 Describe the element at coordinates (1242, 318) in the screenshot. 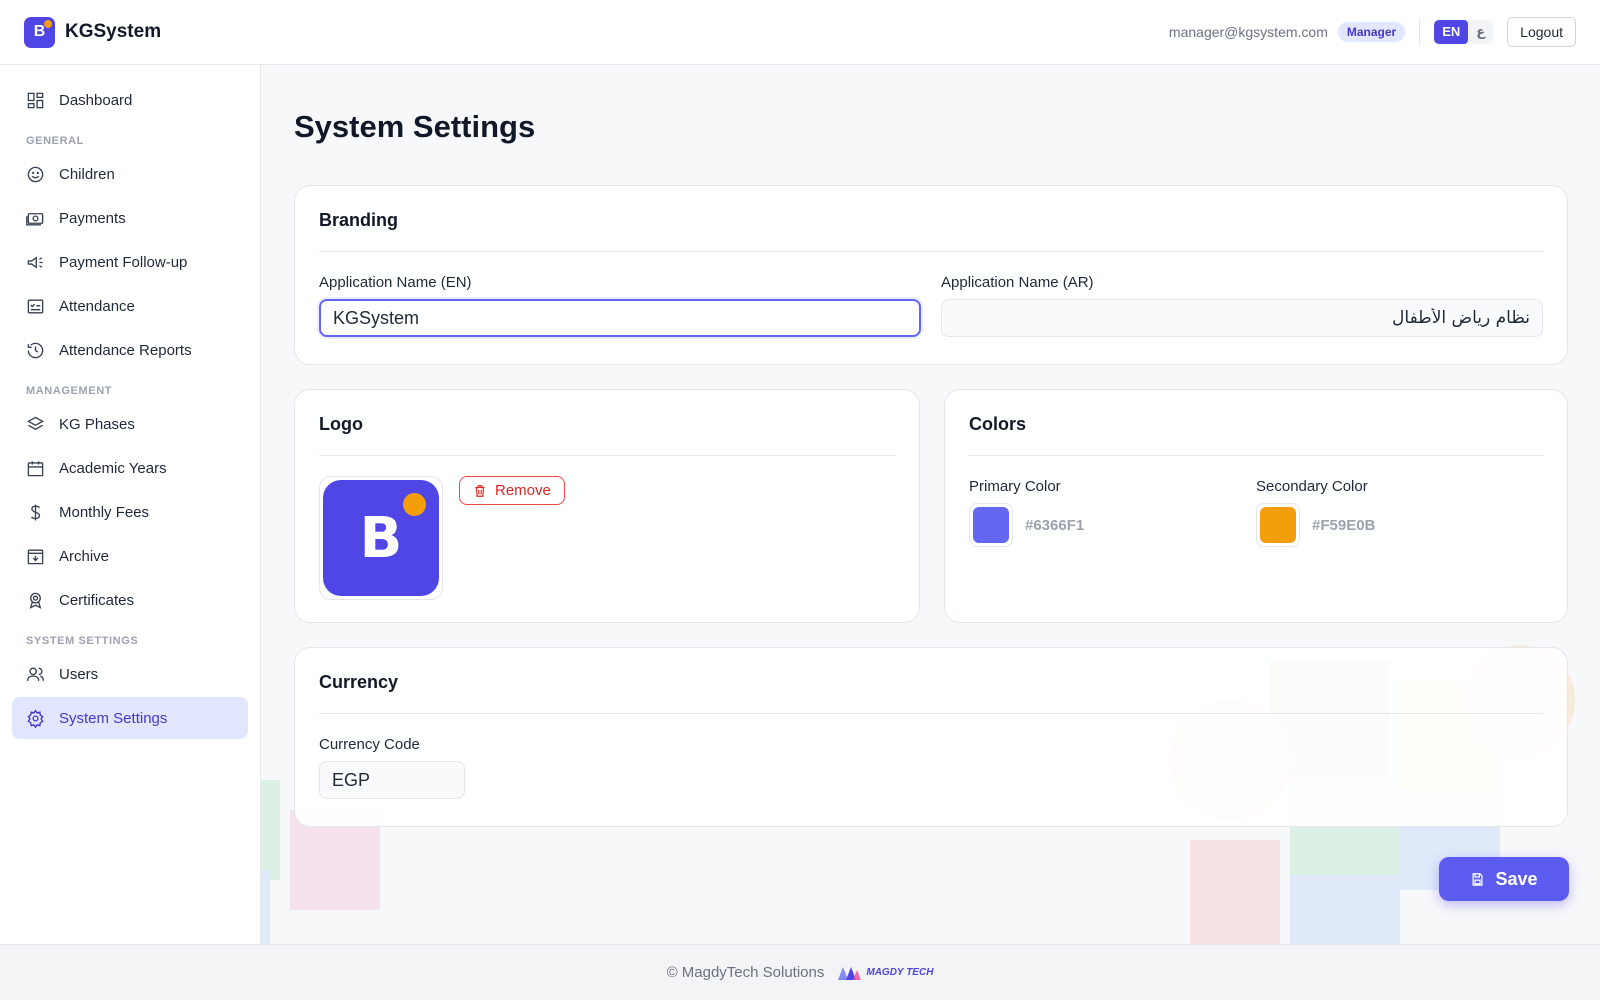

I see `app-name-ar-input` at that location.